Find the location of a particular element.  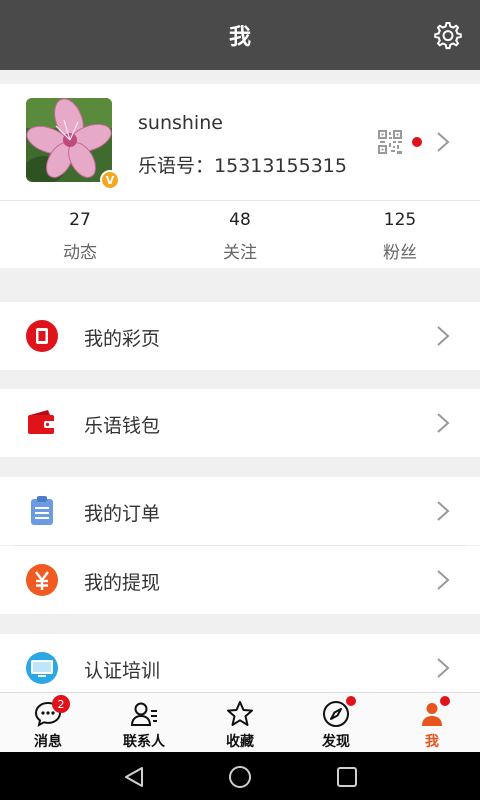

stats-bar: 27 动态 48 关注 125 粉丝 is located at coordinates (240, 234).